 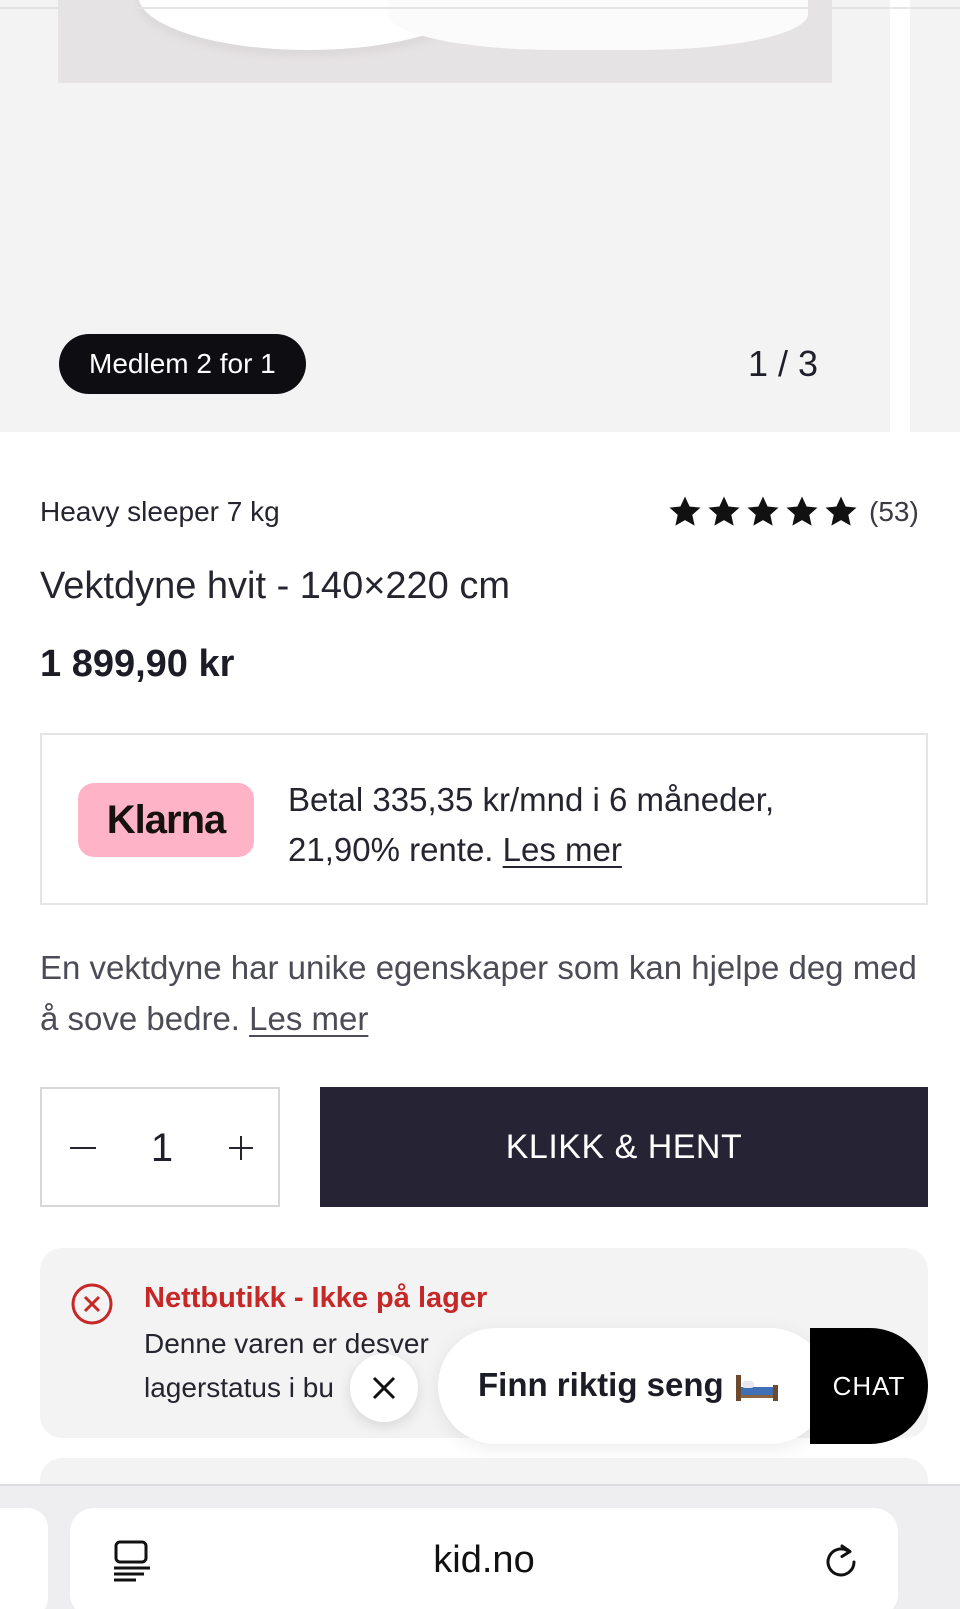 I want to click on chat-button: CHAT, so click(x=869, y=1386).